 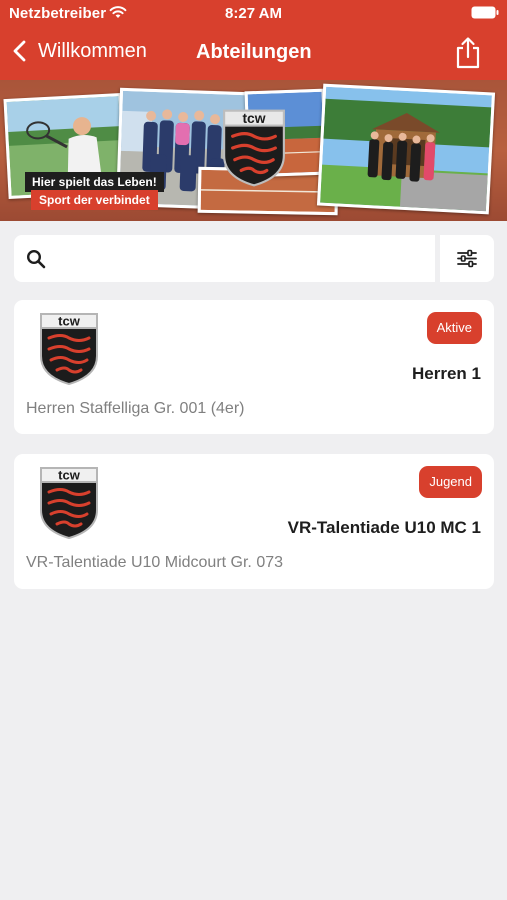 What do you see at coordinates (406, 149) in the screenshot?
I see `photo-clubhouse-team` at bounding box center [406, 149].